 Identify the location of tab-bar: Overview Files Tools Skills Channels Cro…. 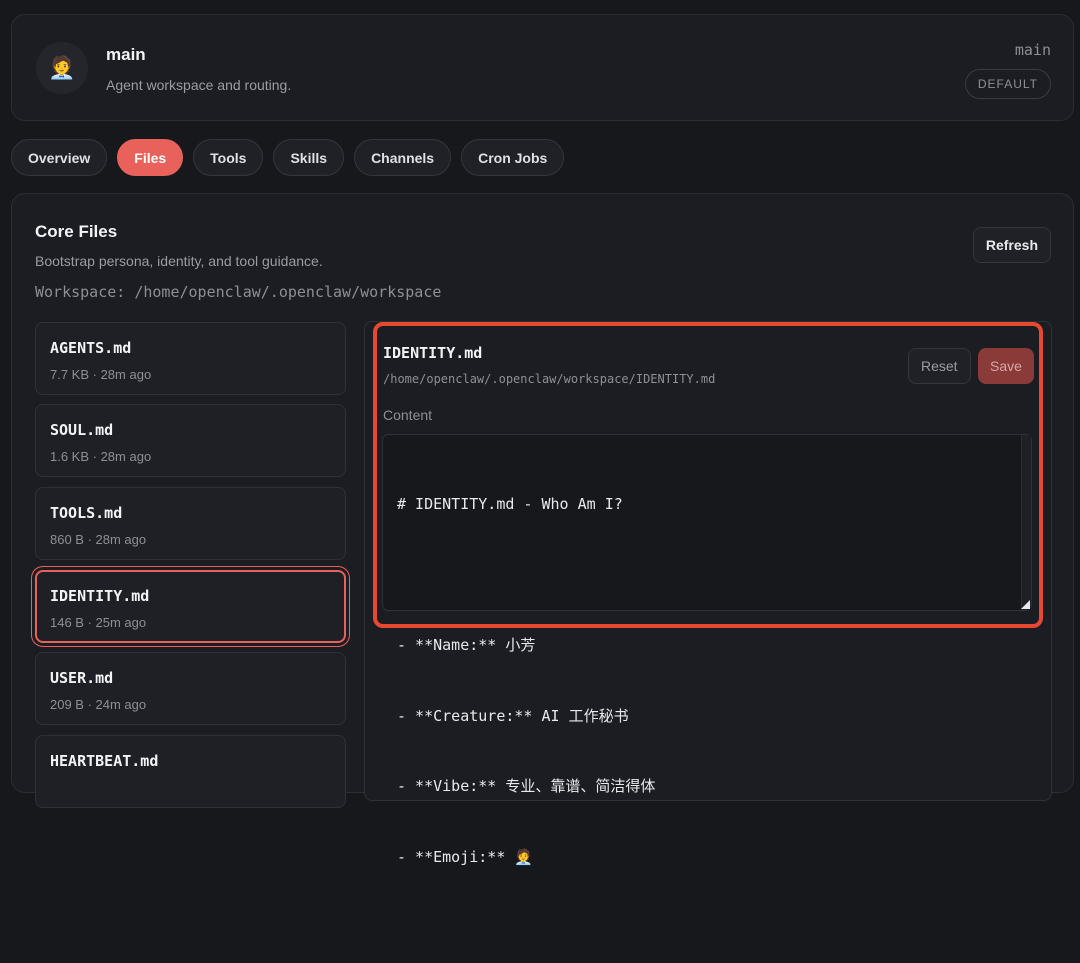
(288, 157).